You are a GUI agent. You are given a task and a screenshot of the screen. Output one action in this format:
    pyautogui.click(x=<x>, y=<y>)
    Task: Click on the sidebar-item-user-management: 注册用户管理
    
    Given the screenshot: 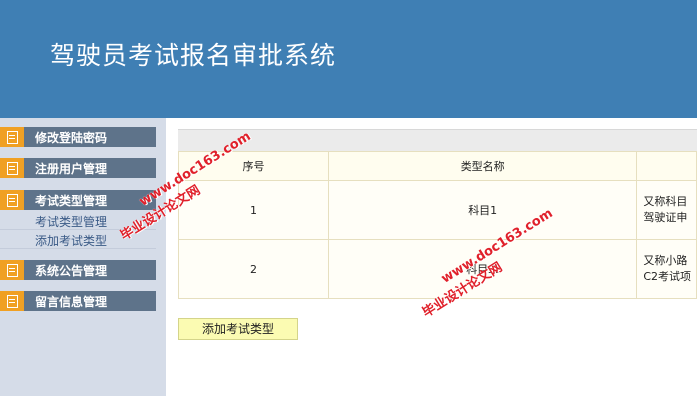 What is the action you would take?
    pyautogui.click(x=78, y=168)
    